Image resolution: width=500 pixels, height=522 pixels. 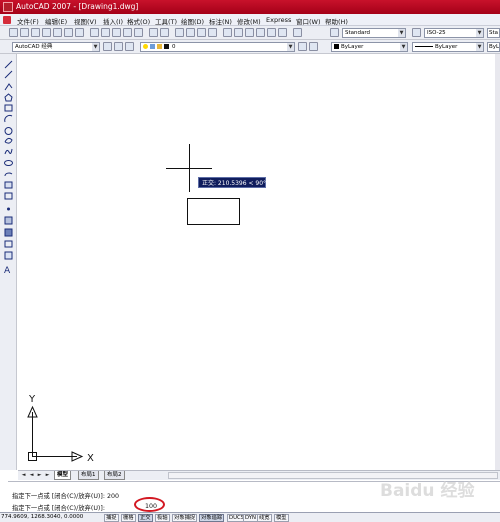 I want to click on vertical-scrollbar, so click(x=497, y=262).